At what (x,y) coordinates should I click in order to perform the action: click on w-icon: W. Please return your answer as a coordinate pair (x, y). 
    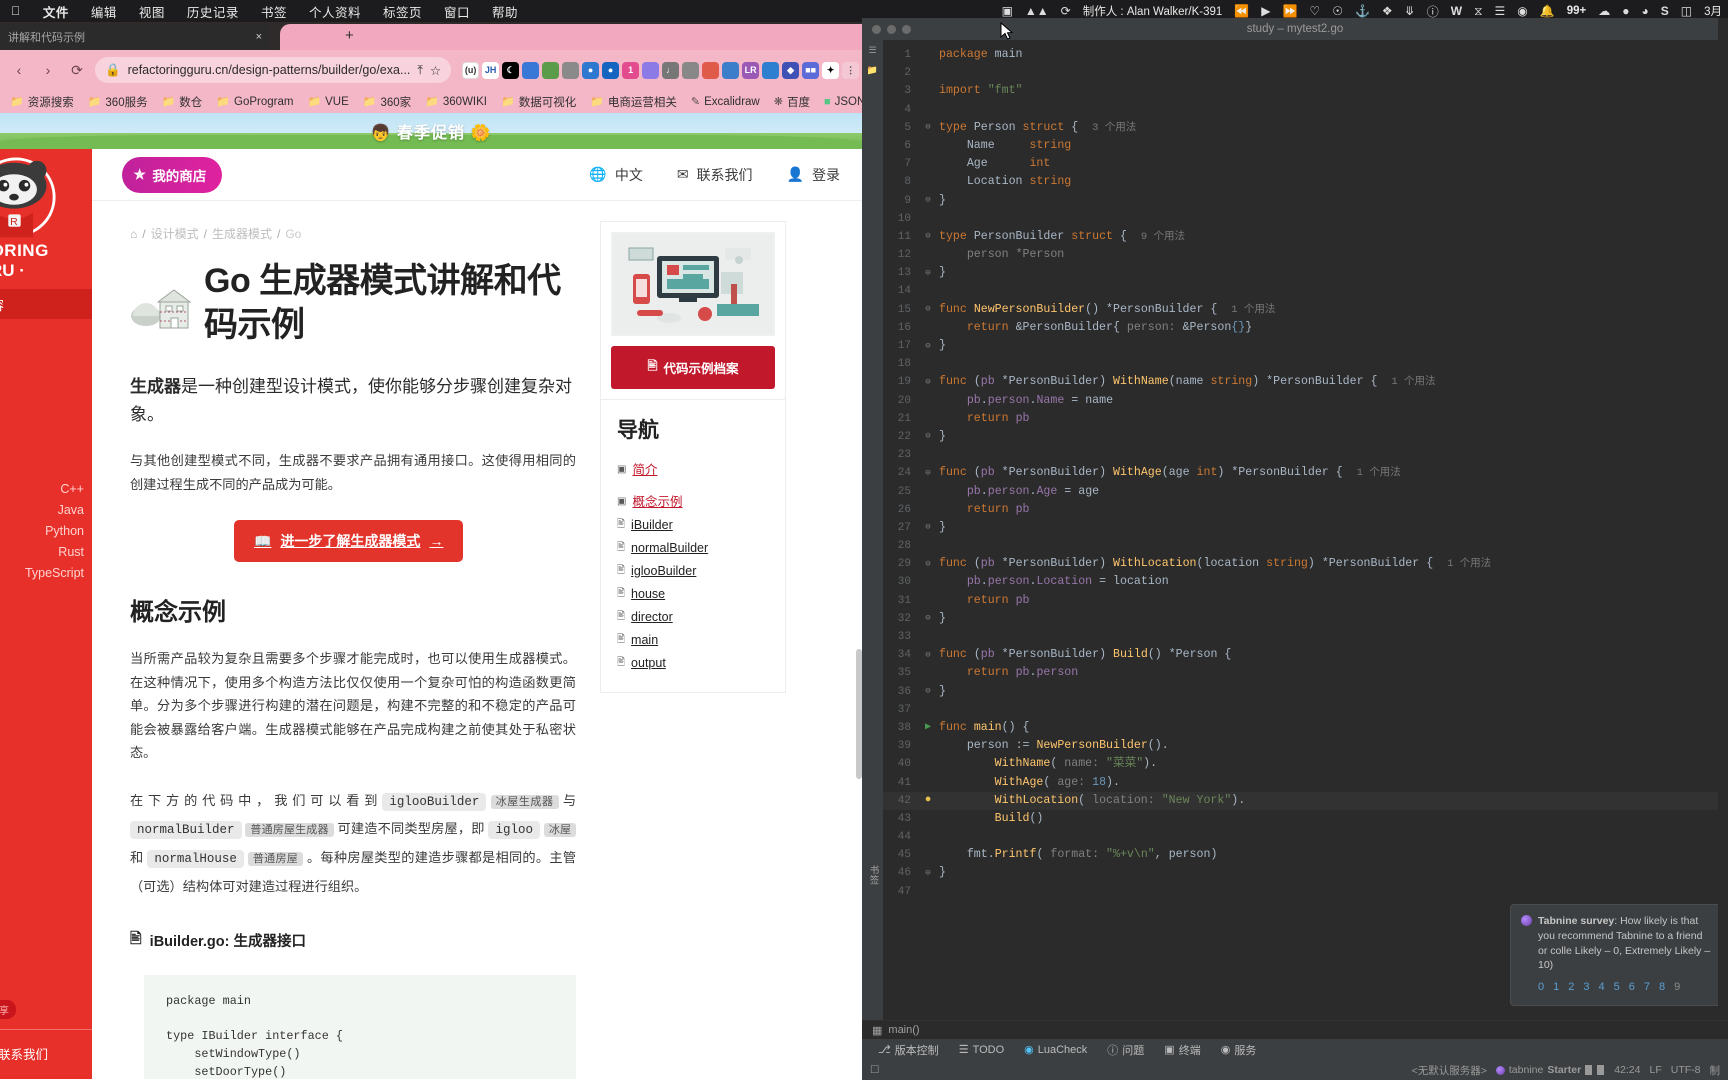
    Looking at the image, I should click on (1456, 11).